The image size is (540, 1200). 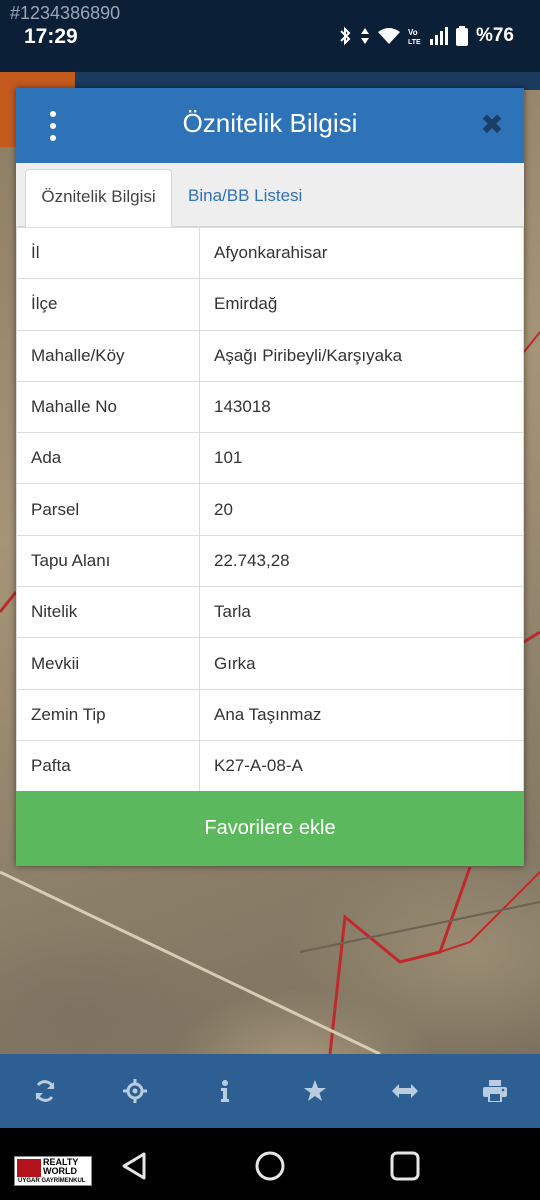 I want to click on star-icon, so click(x=315, y=1091).